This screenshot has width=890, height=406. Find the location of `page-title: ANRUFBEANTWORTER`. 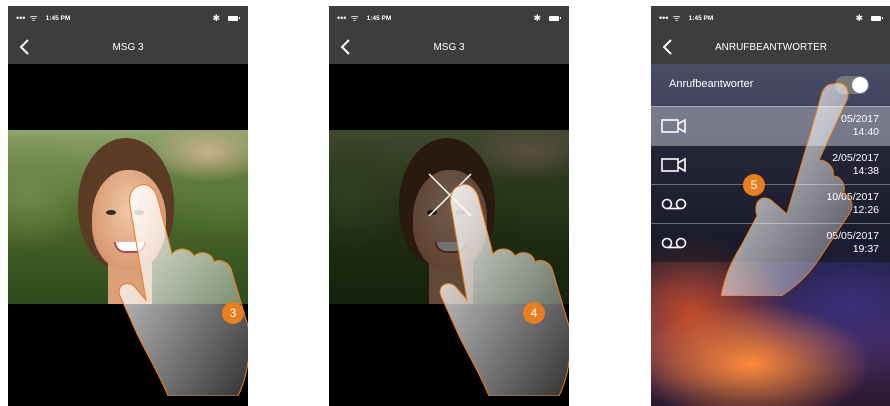

page-title: ANRUFBEANTWORTER is located at coordinates (771, 47).